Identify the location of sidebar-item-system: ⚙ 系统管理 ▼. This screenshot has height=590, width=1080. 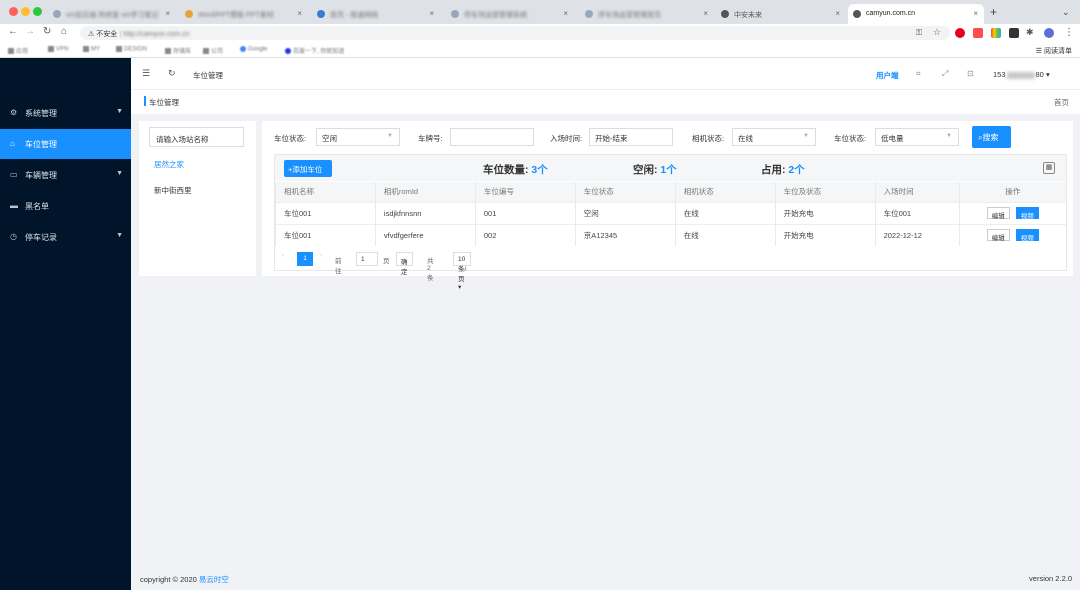
(65, 113).